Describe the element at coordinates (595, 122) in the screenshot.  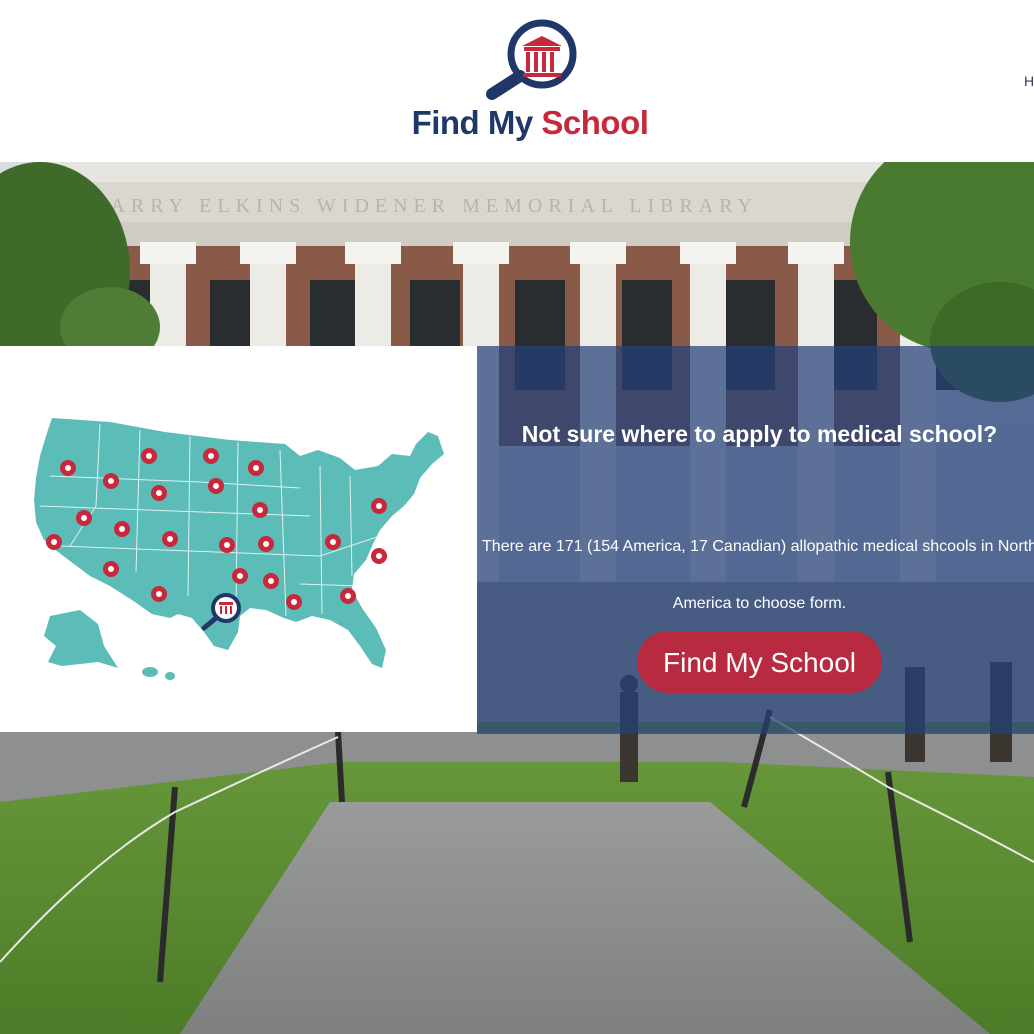
I see `logo-text-school: School` at that location.